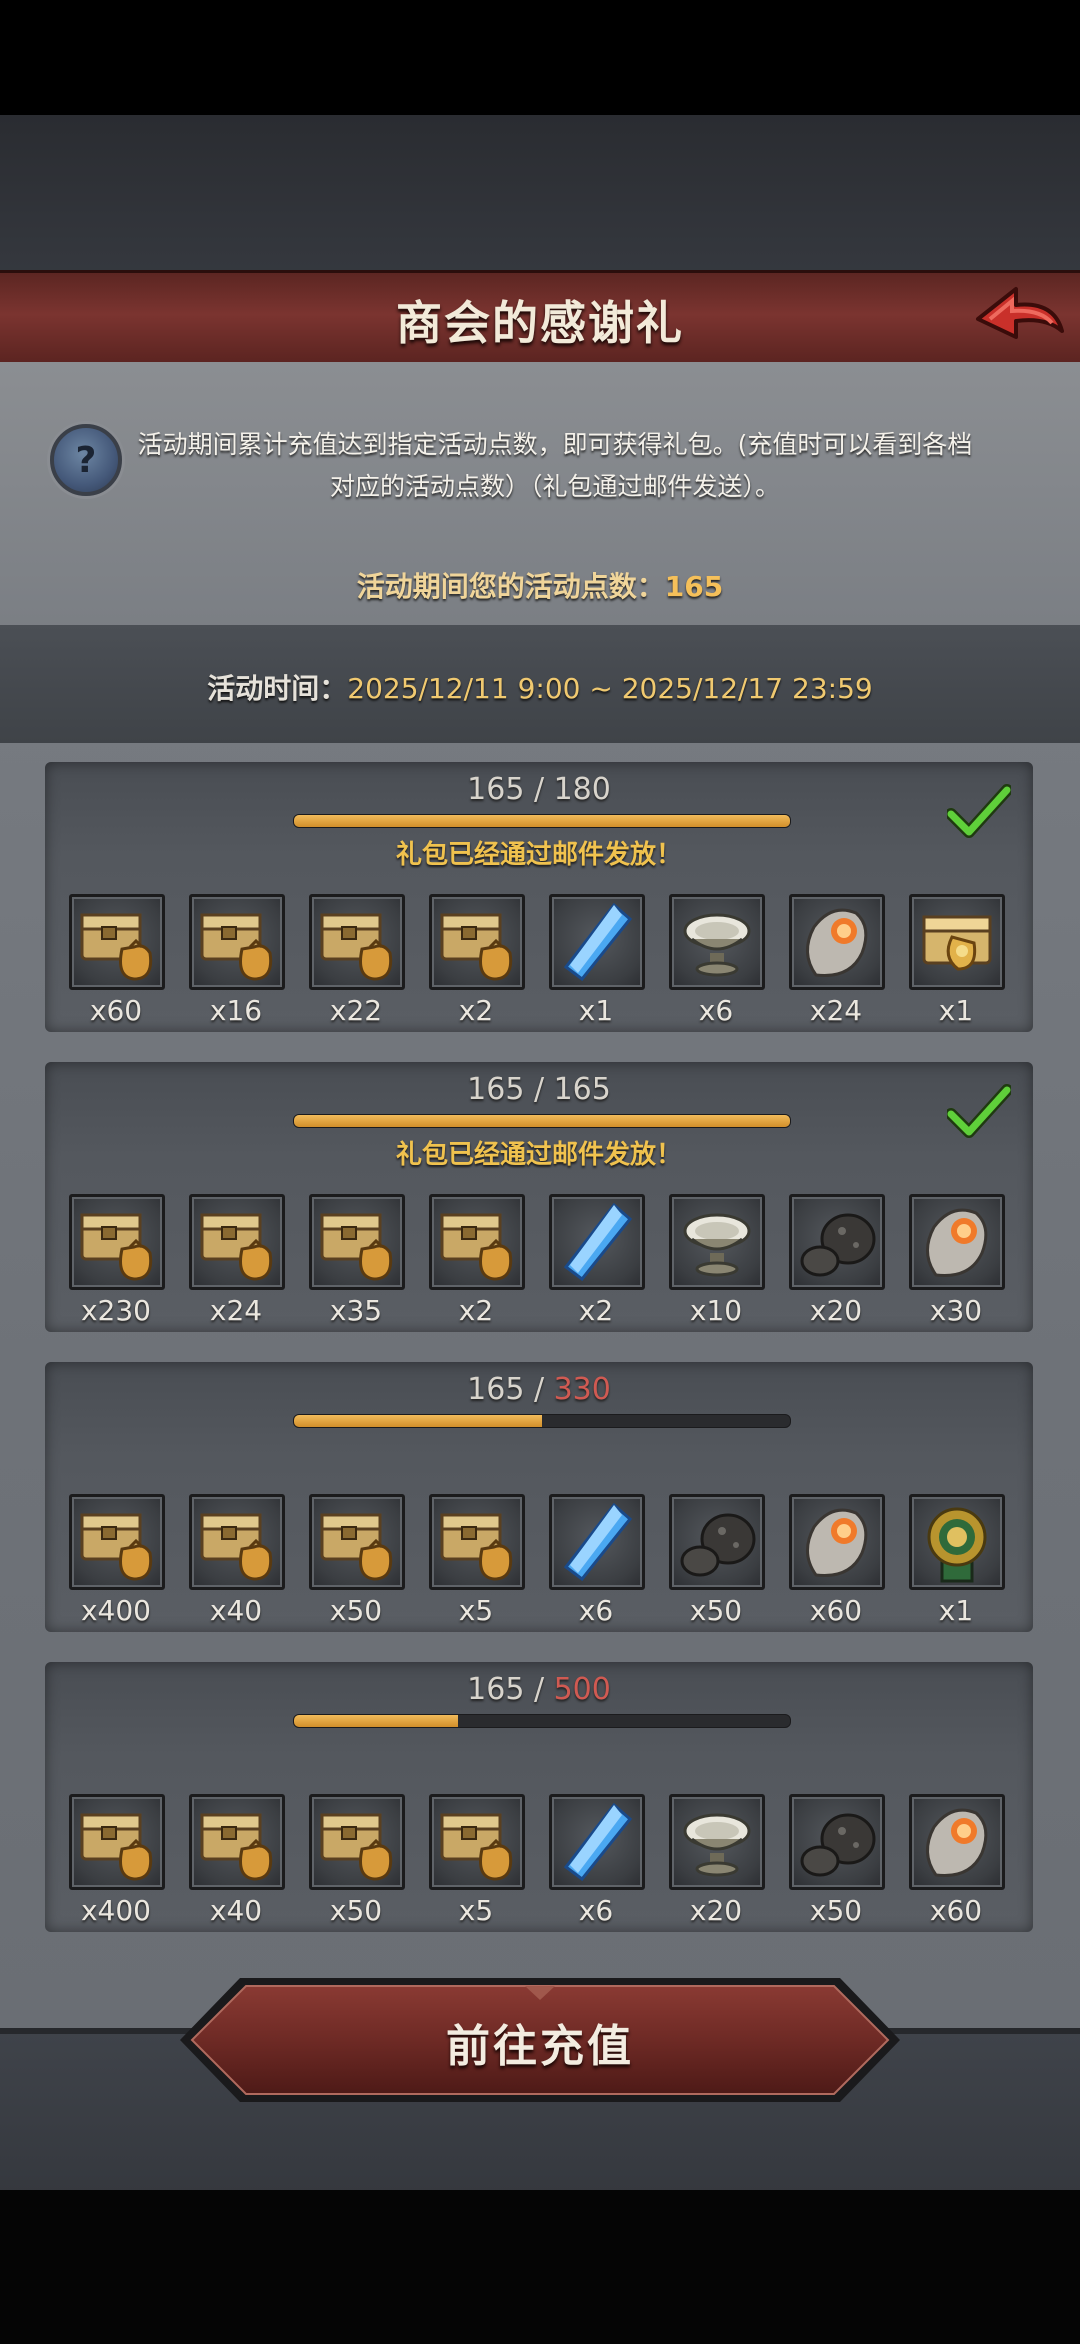 The height and width of the screenshot is (2344, 1080). I want to click on tier-reward-items: x230 x24 x35 x2 x2 x10 x20 x30, so click(549, 1260).